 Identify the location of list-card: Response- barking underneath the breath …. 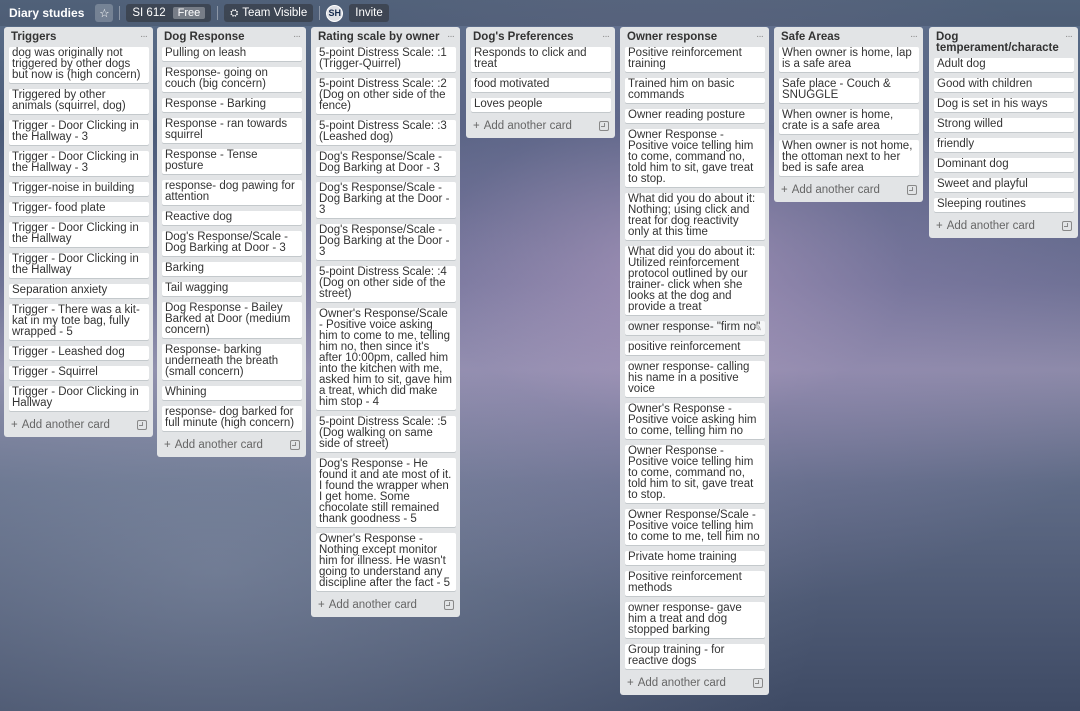
(232, 362).